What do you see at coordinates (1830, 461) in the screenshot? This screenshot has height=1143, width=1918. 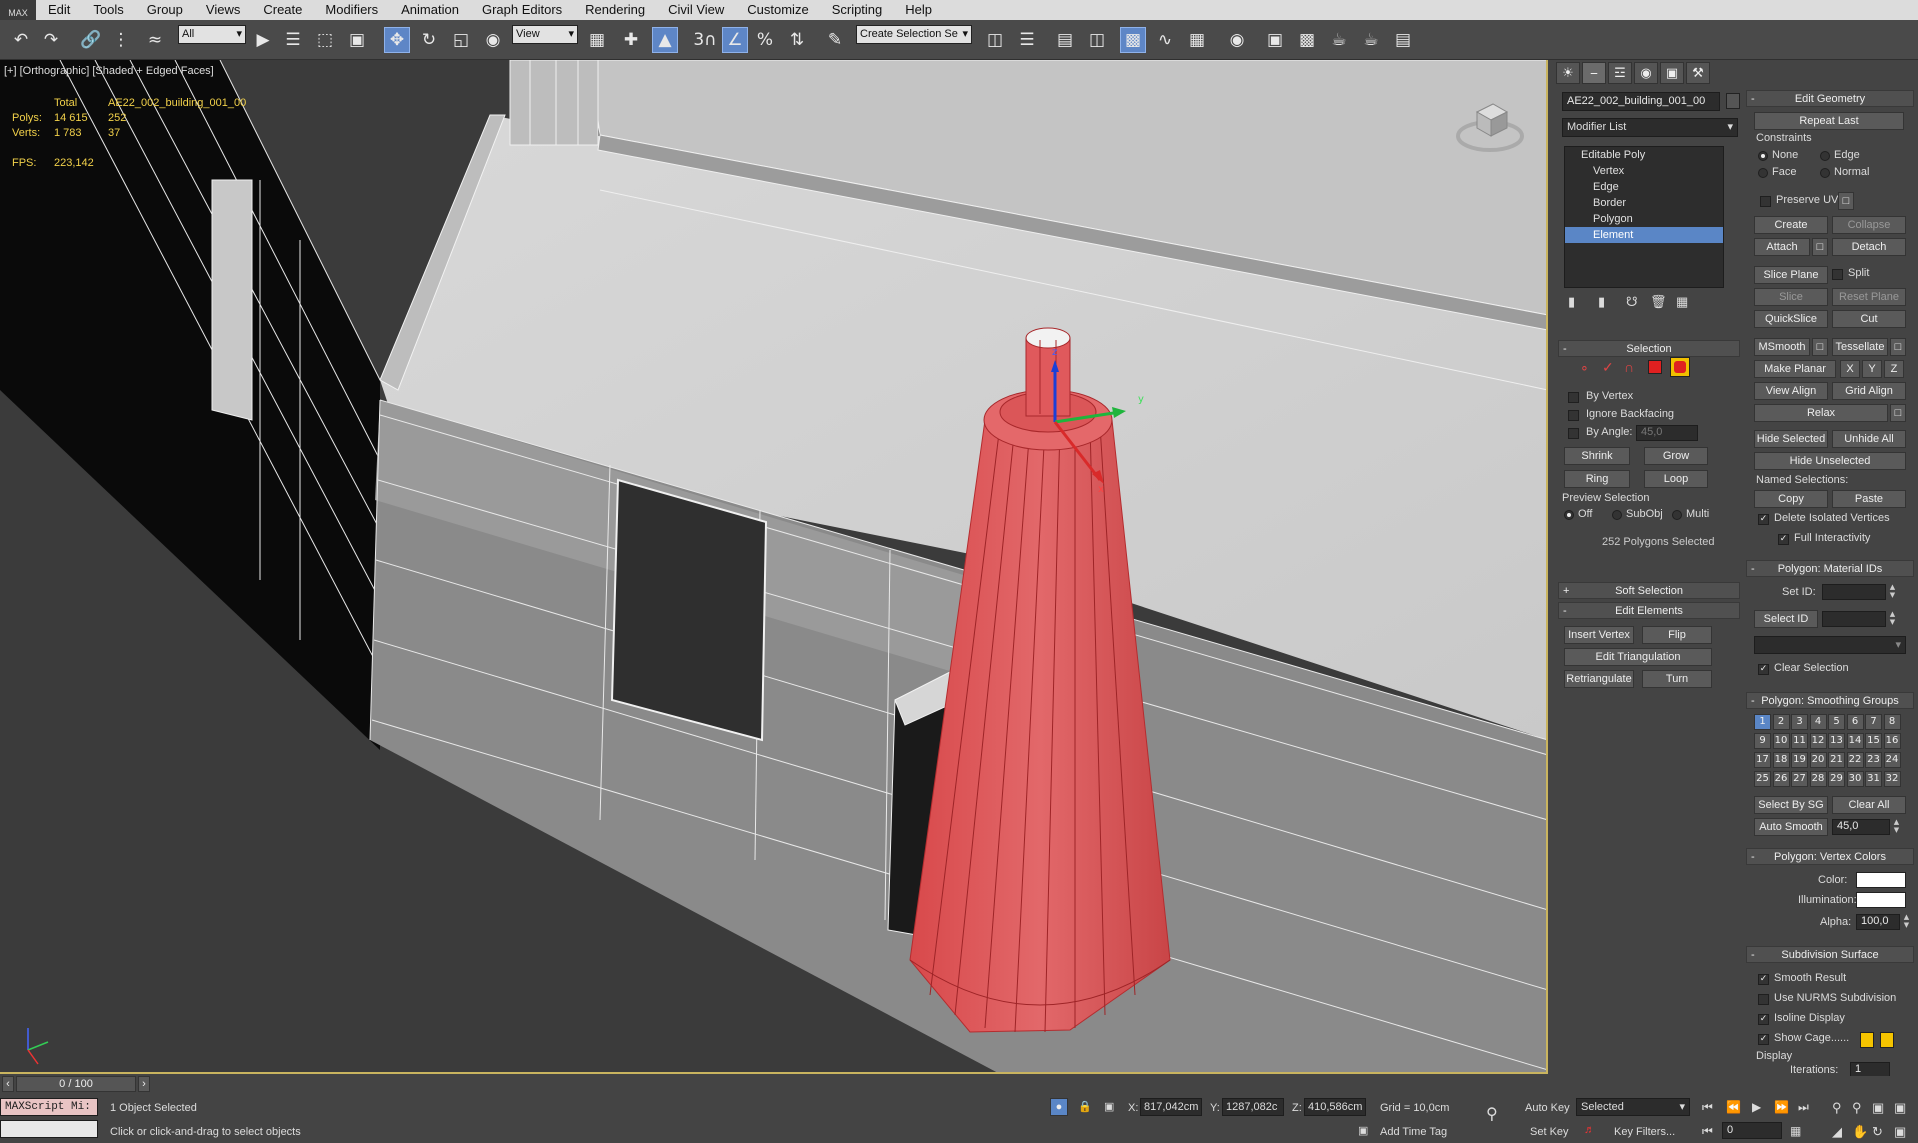 I see `hide-unselected-button: Hide Unselected` at bounding box center [1830, 461].